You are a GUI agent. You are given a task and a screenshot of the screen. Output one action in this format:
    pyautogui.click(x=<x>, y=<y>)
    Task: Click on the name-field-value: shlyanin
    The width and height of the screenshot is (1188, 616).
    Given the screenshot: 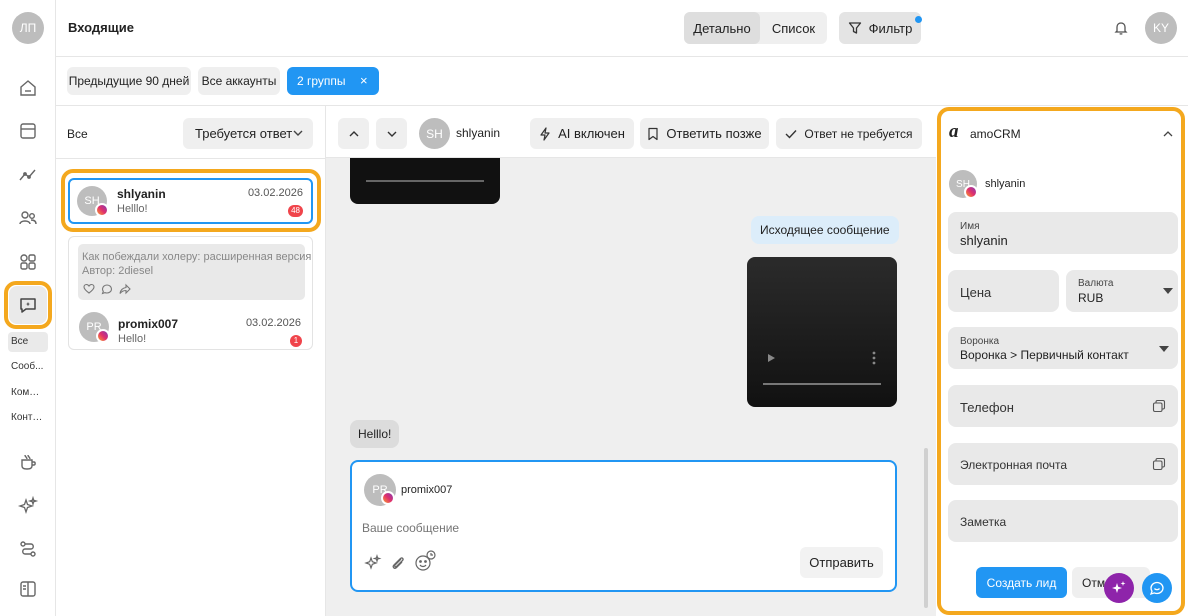 What is the action you would take?
    pyautogui.click(x=984, y=240)
    